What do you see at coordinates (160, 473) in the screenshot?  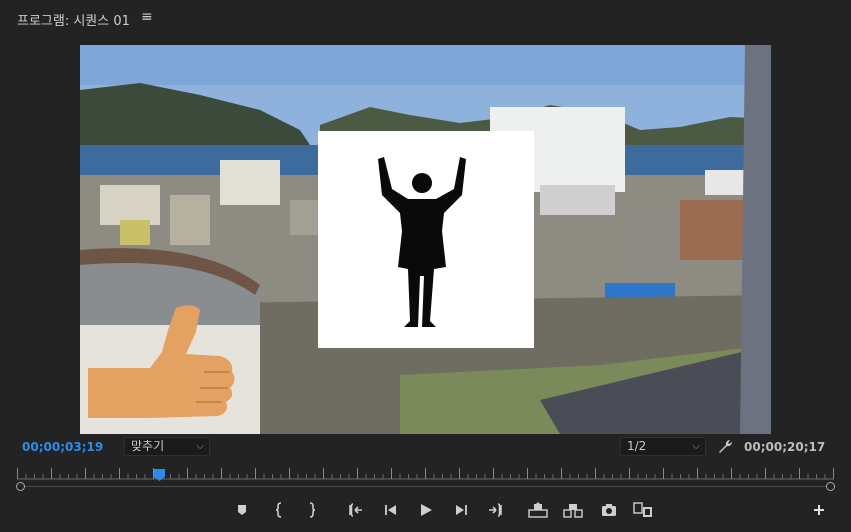 I see `playhead-marker` at bounding box center [160, 473].